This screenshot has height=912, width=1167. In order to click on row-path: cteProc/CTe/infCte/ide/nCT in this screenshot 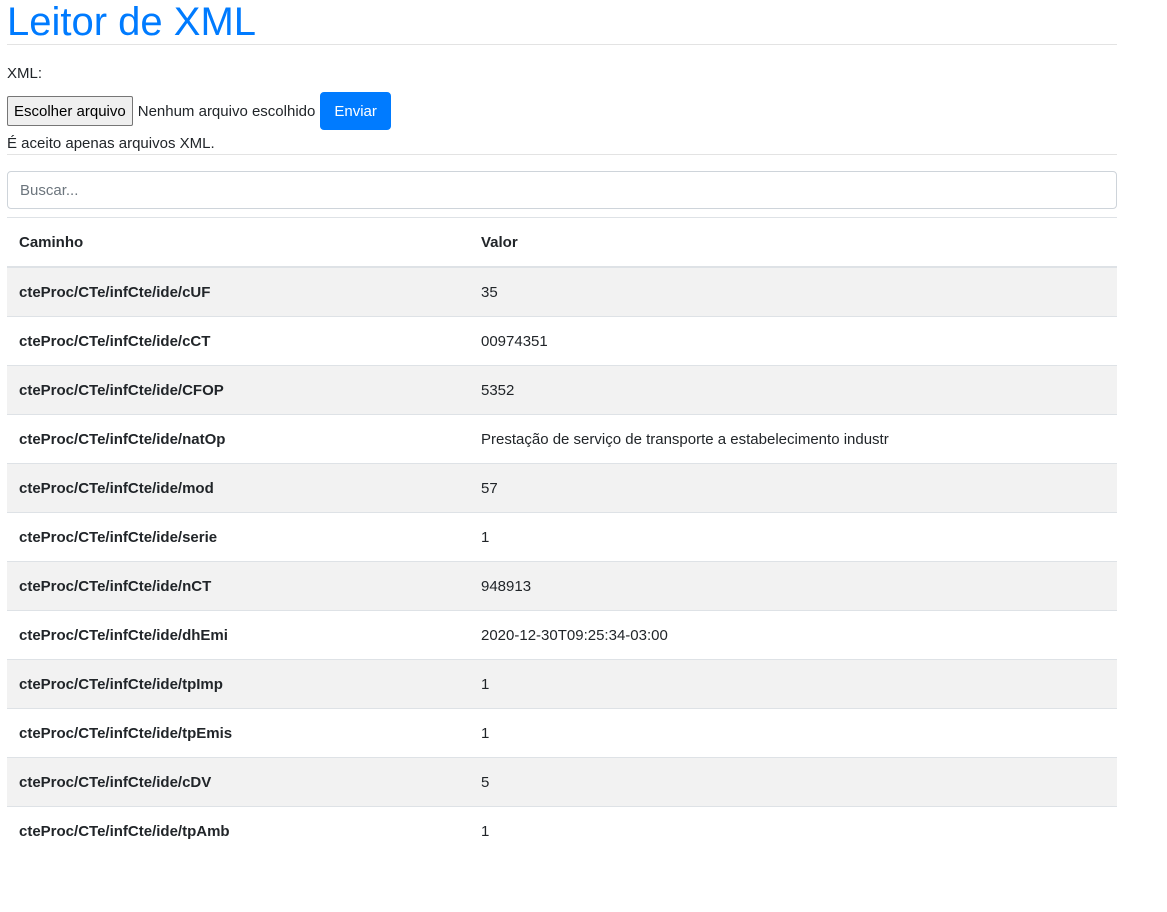, I will do `click(238, 586)`.